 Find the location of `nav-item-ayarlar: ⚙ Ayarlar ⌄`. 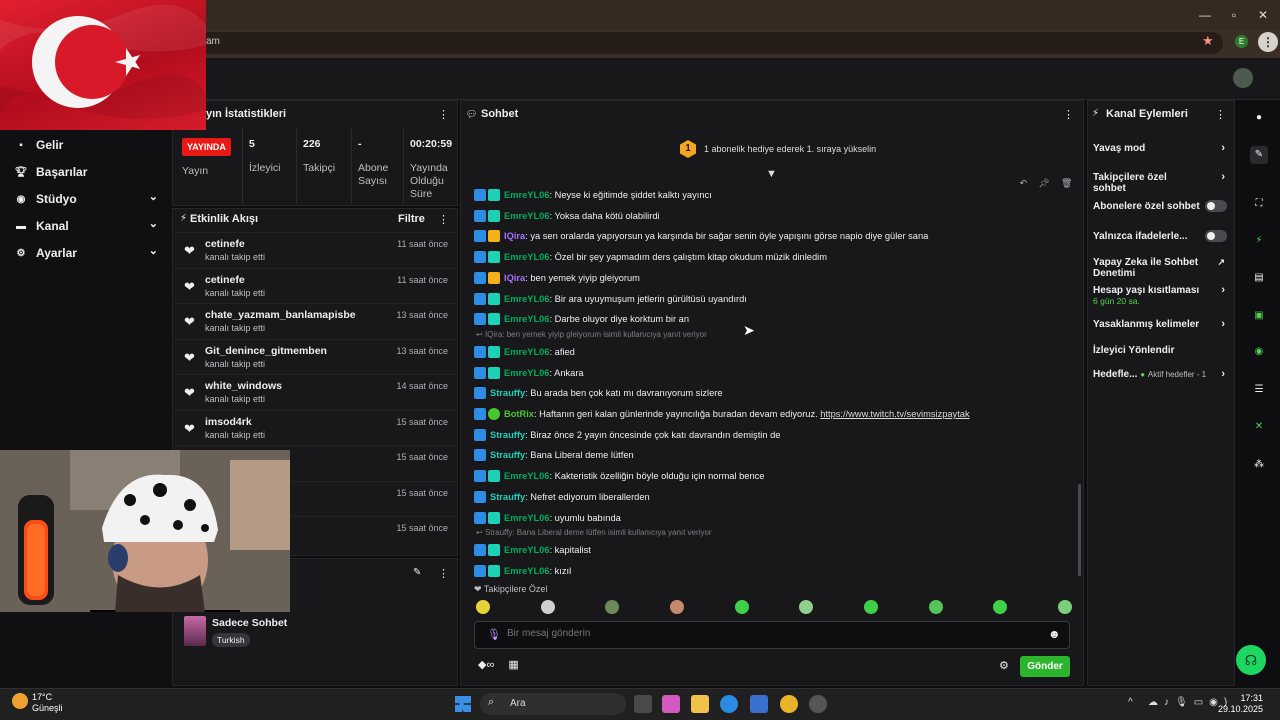

nav-item-ayarlar: ⚙ Ayarlar ⌄ is located at coordinates (86, 253).